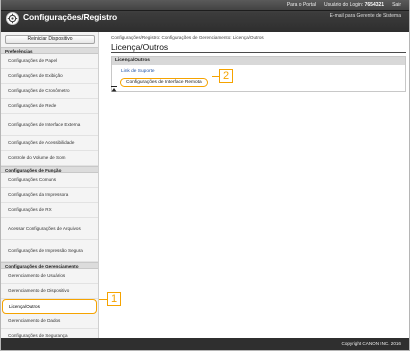  Describe the element at coordinates (301, 5) in the screenshot. I see `portal-link: Para o Portal` at that location.